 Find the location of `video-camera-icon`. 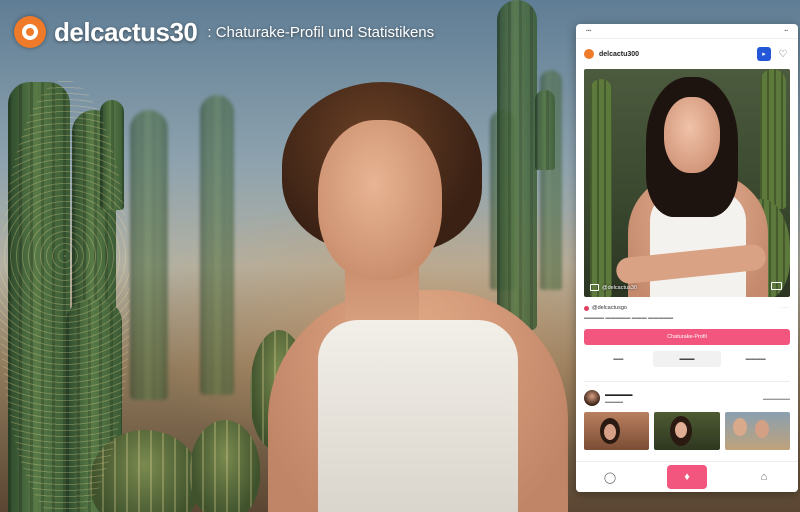

video-camera-icon is located at coordinates (594, 287).